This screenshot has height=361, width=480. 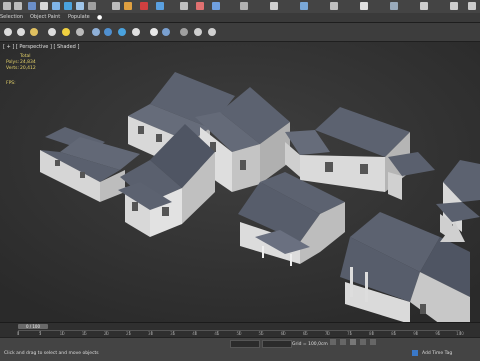 I want to click on verts-label: Verts:, so click(x=12, y=68).